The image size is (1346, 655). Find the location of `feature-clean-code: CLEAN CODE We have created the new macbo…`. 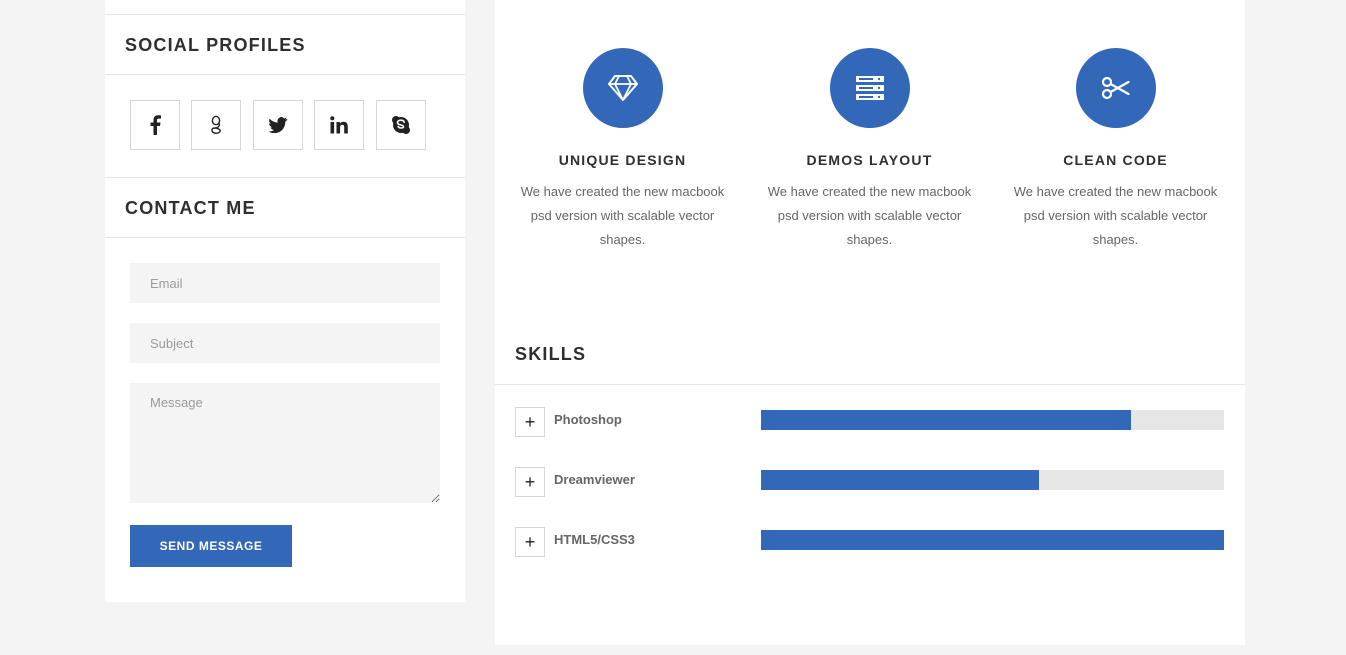

feature-clean-code: CLEAN CODE We have created the new macbo… is located at coordinates (1115, 150).